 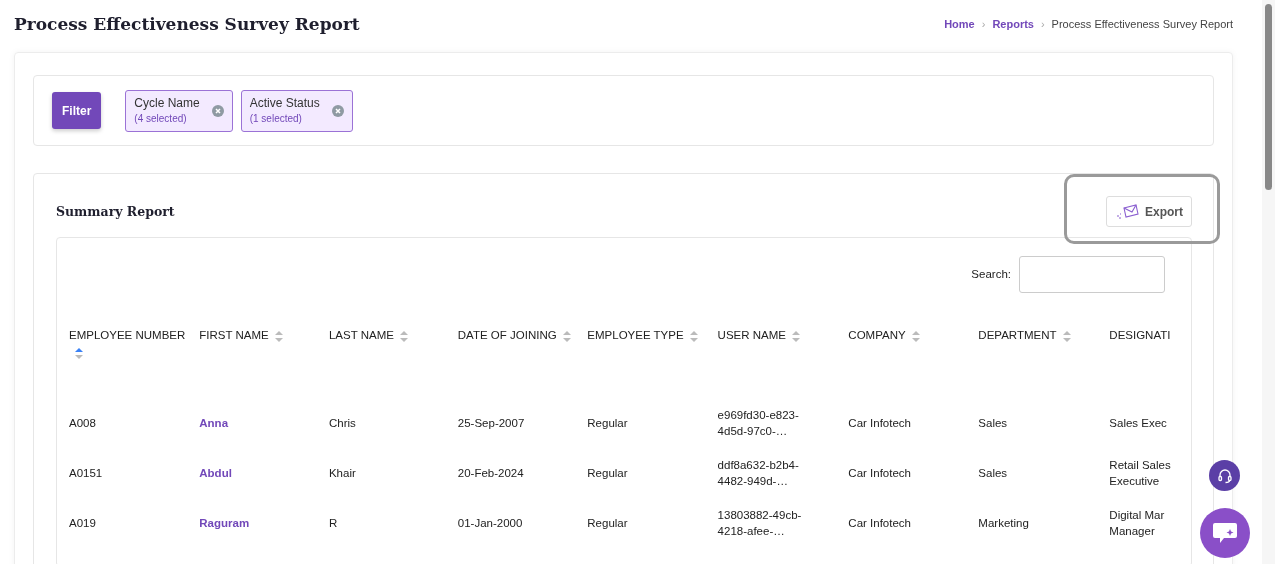 I want to click on column-header: DESIGNATI, so click(x=1150, y=346).